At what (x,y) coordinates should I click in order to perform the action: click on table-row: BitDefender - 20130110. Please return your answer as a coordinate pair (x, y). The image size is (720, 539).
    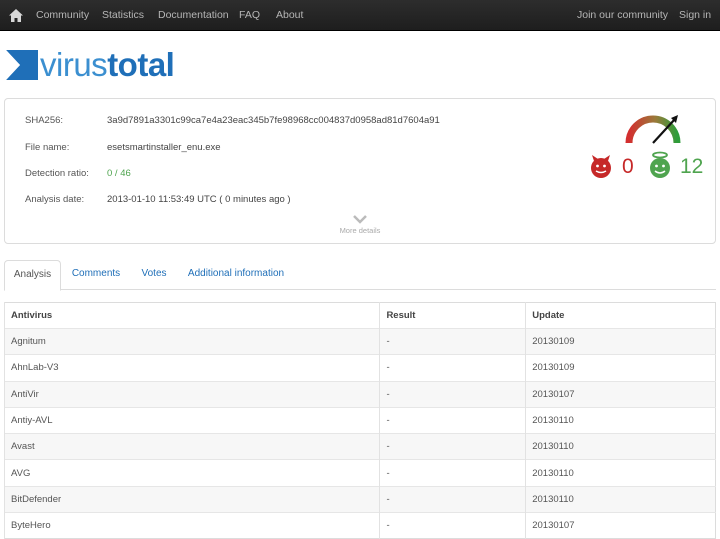
    Looking at the image, I should click on (359, 499).